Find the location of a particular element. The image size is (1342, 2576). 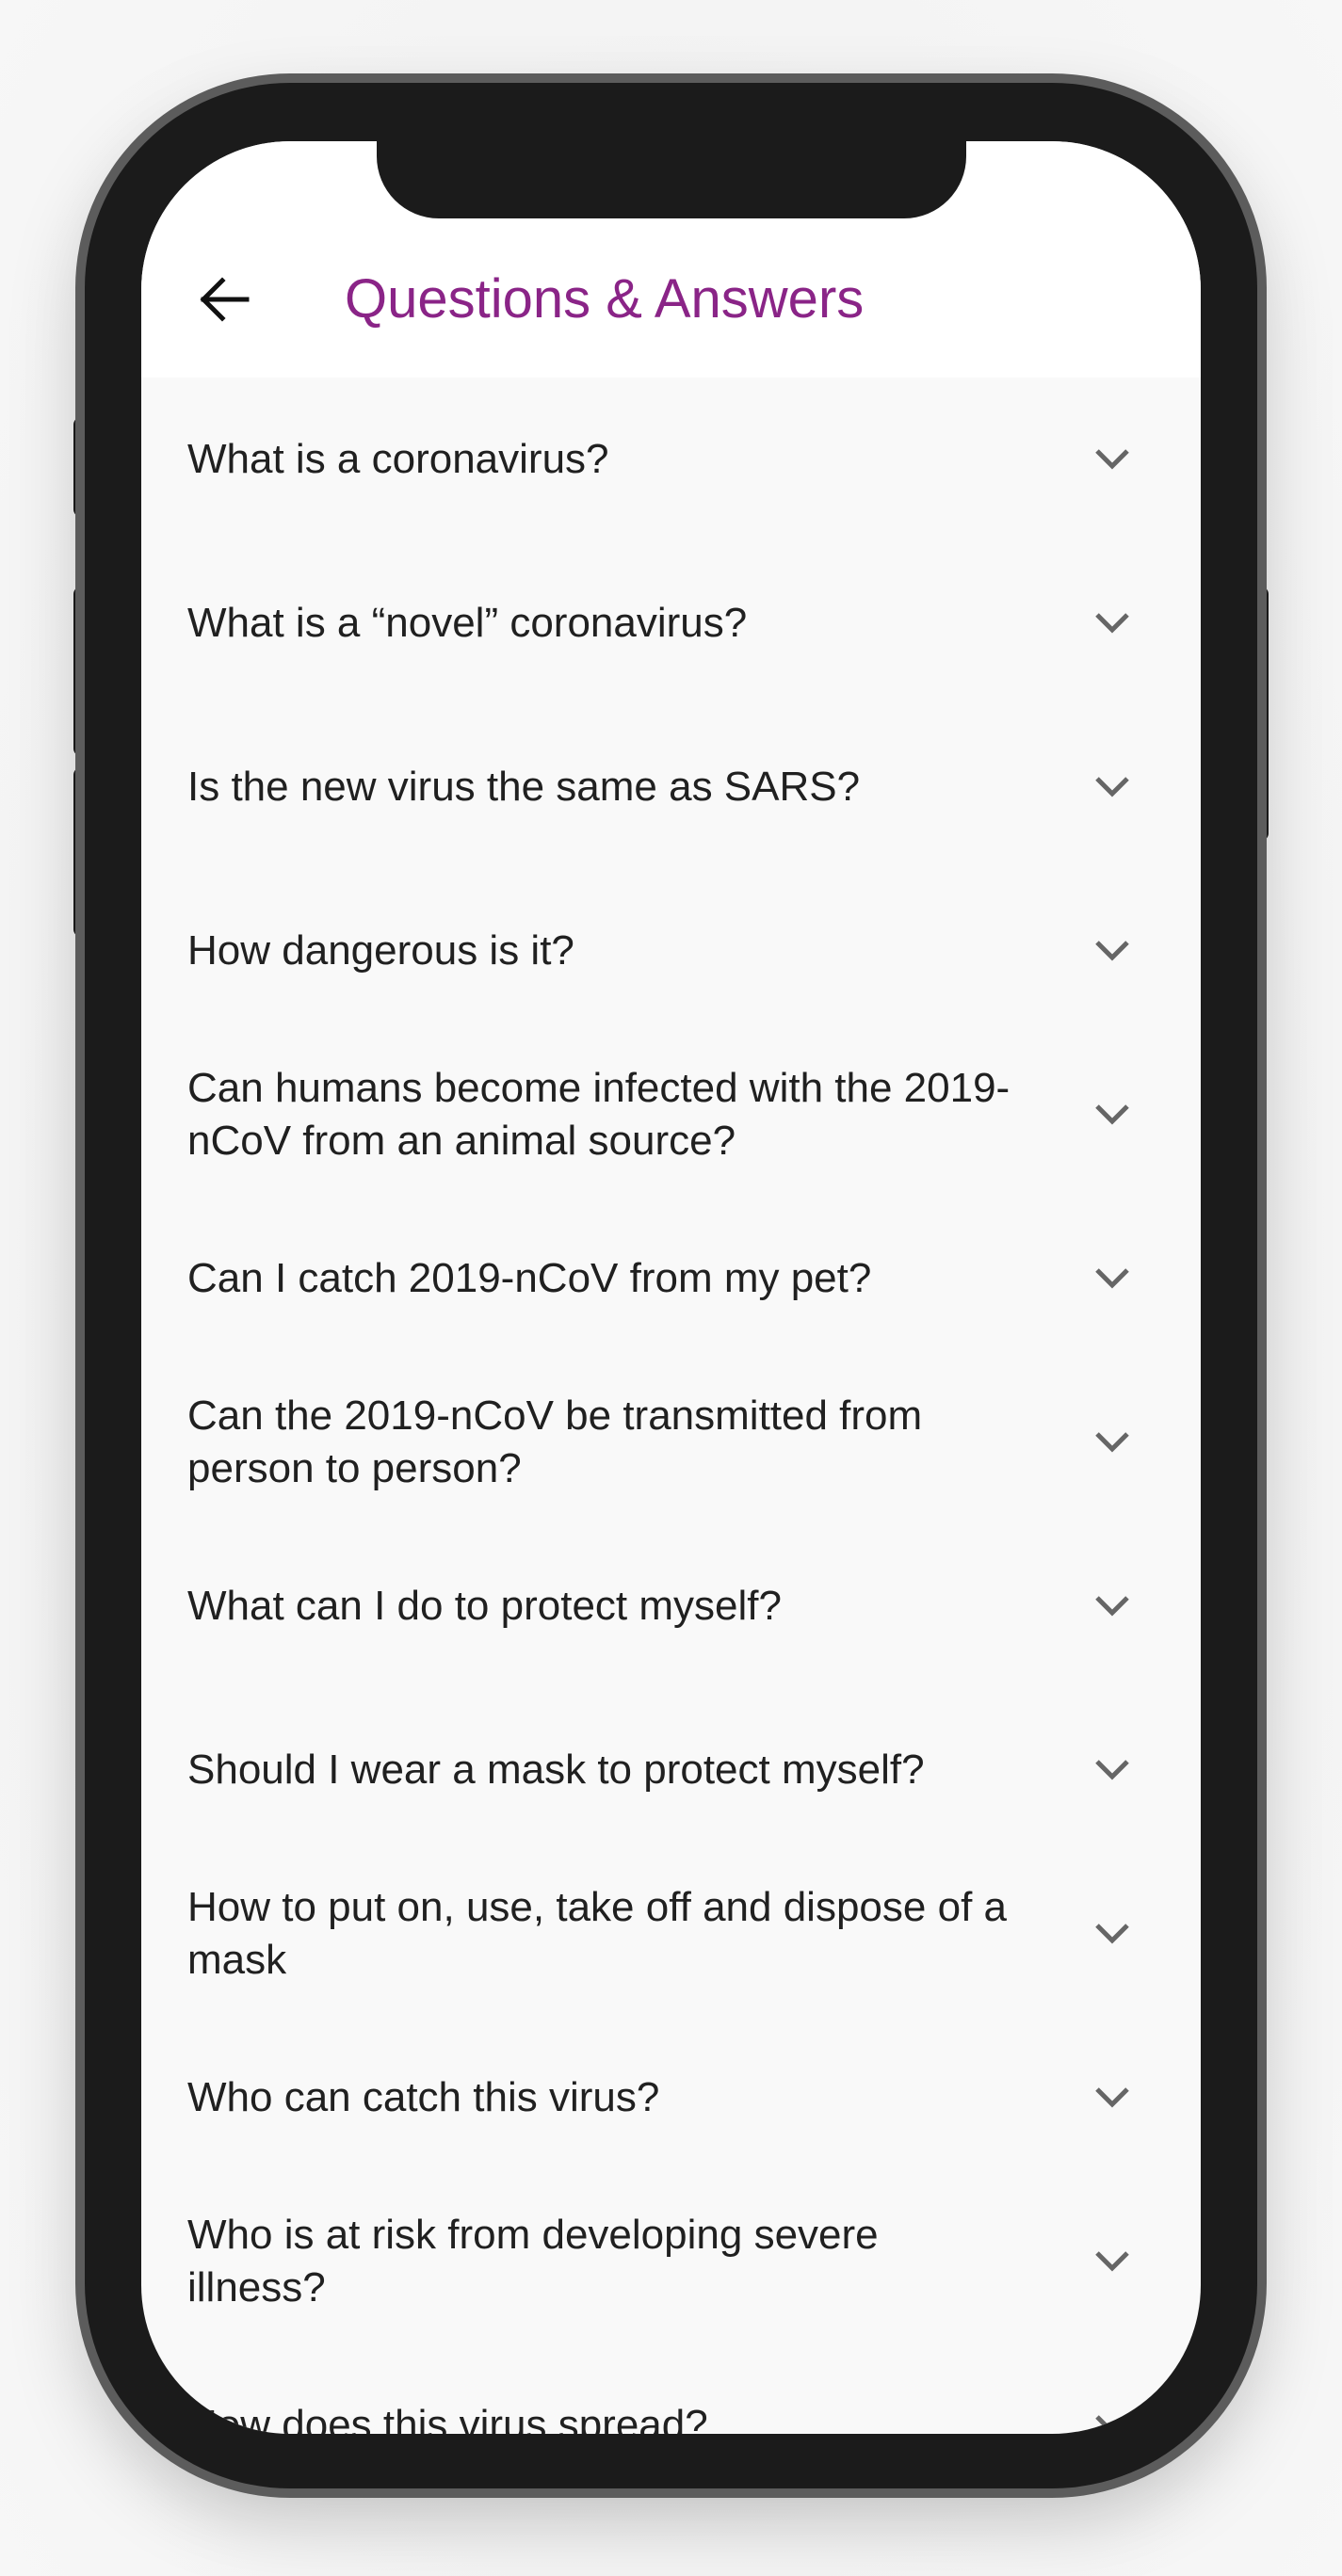

faq-question: What can I do to protect myself? is located at coordinates (484, 1606).